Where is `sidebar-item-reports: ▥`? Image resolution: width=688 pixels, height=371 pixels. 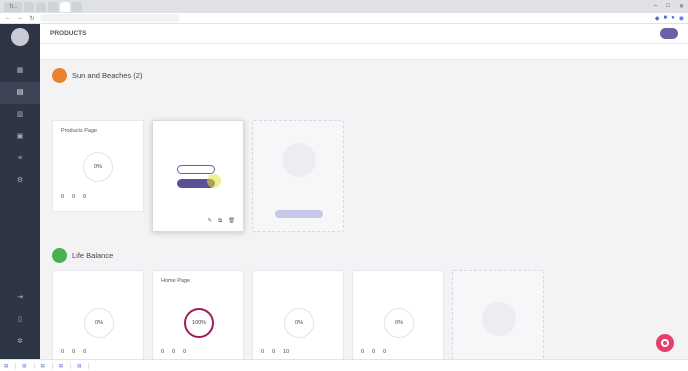 sidebar-item-reports: ▥ is located at coordinates (20, 115).